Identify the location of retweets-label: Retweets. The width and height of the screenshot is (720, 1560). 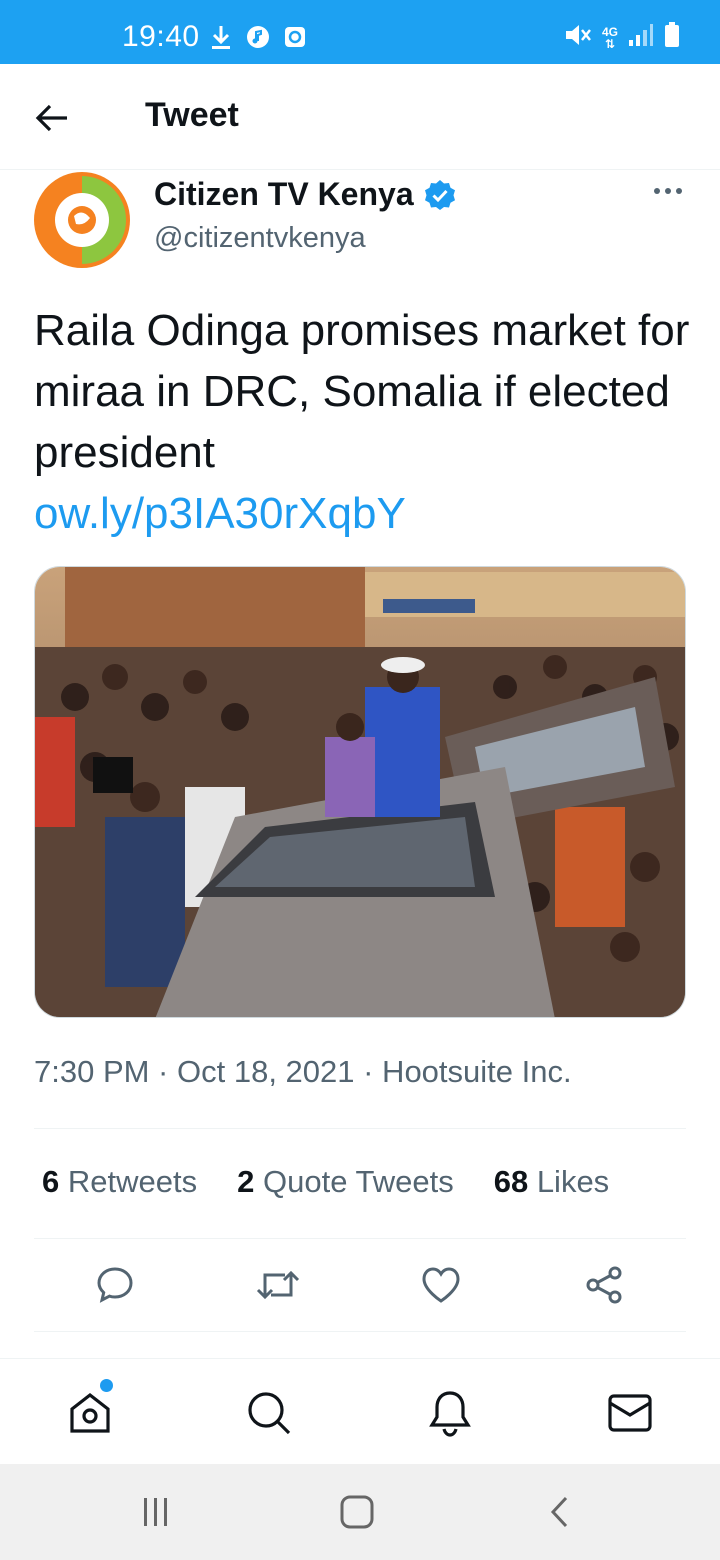
(132, 1181).